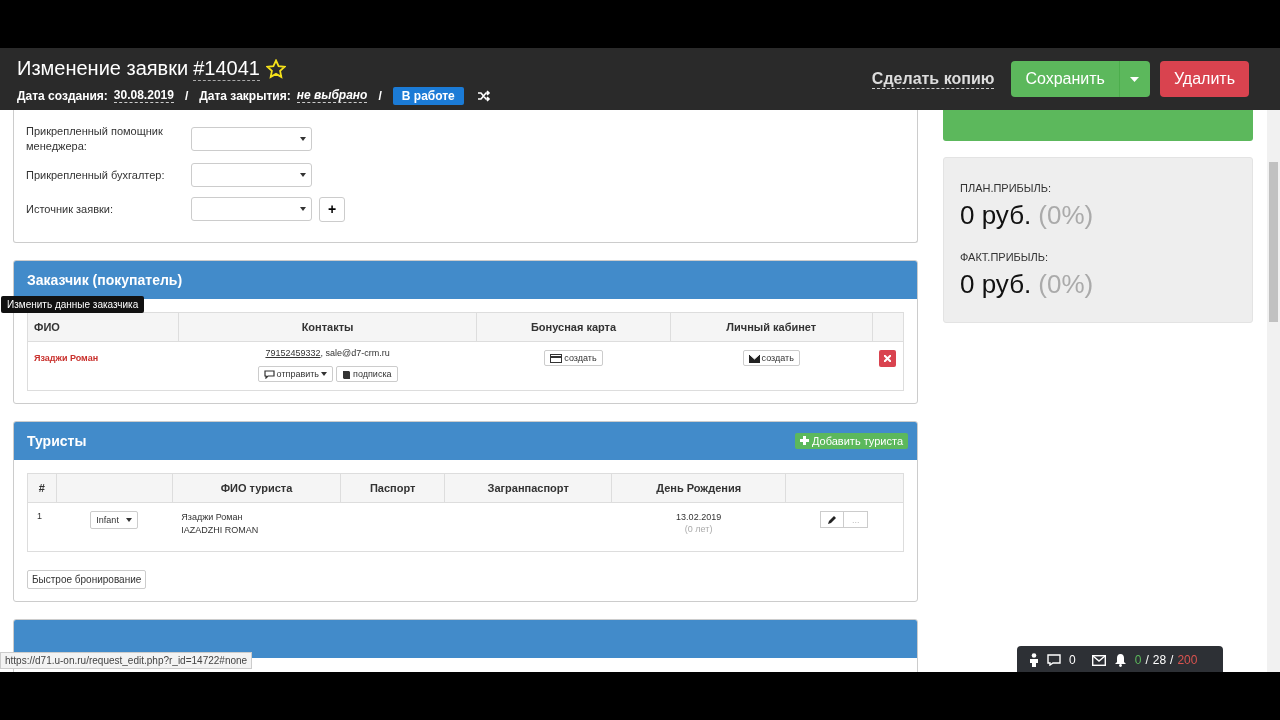 The image size is (1280, 720). What do you see at coordinates (41, 527) in the screenshot?
I see `table-cell: 1` at bounding box center [41, 527].